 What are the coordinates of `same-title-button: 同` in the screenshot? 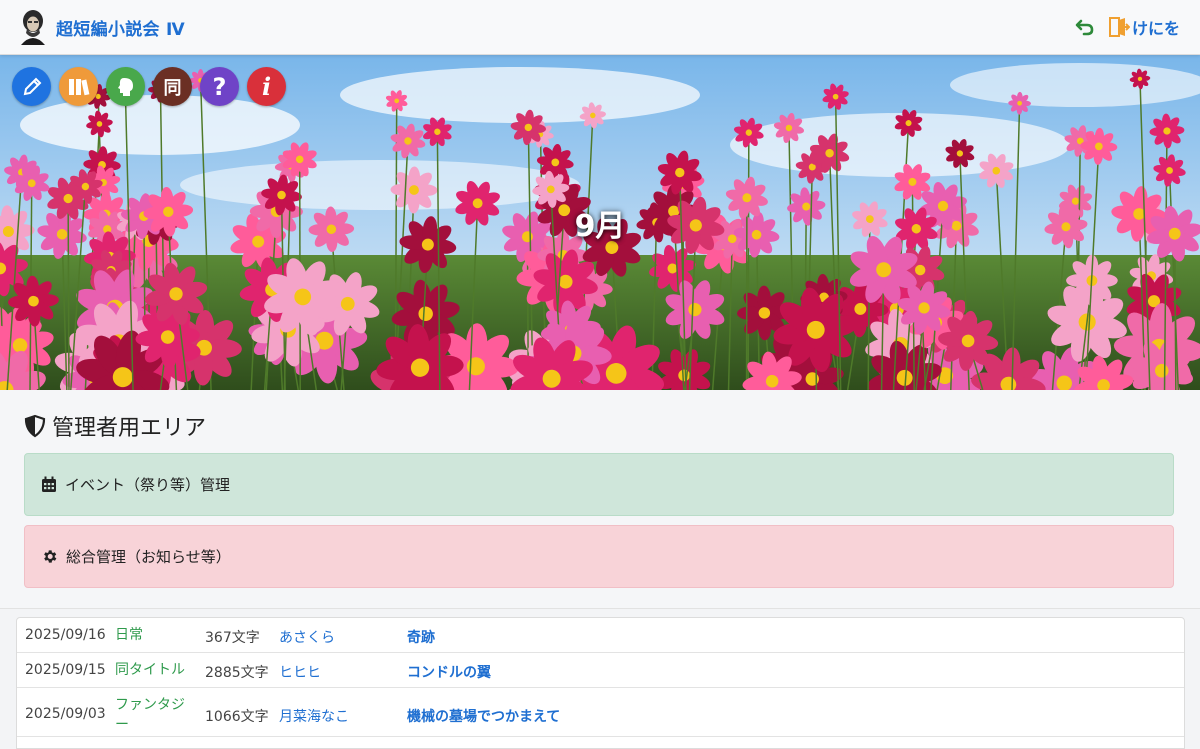 It's located at (172, 86).